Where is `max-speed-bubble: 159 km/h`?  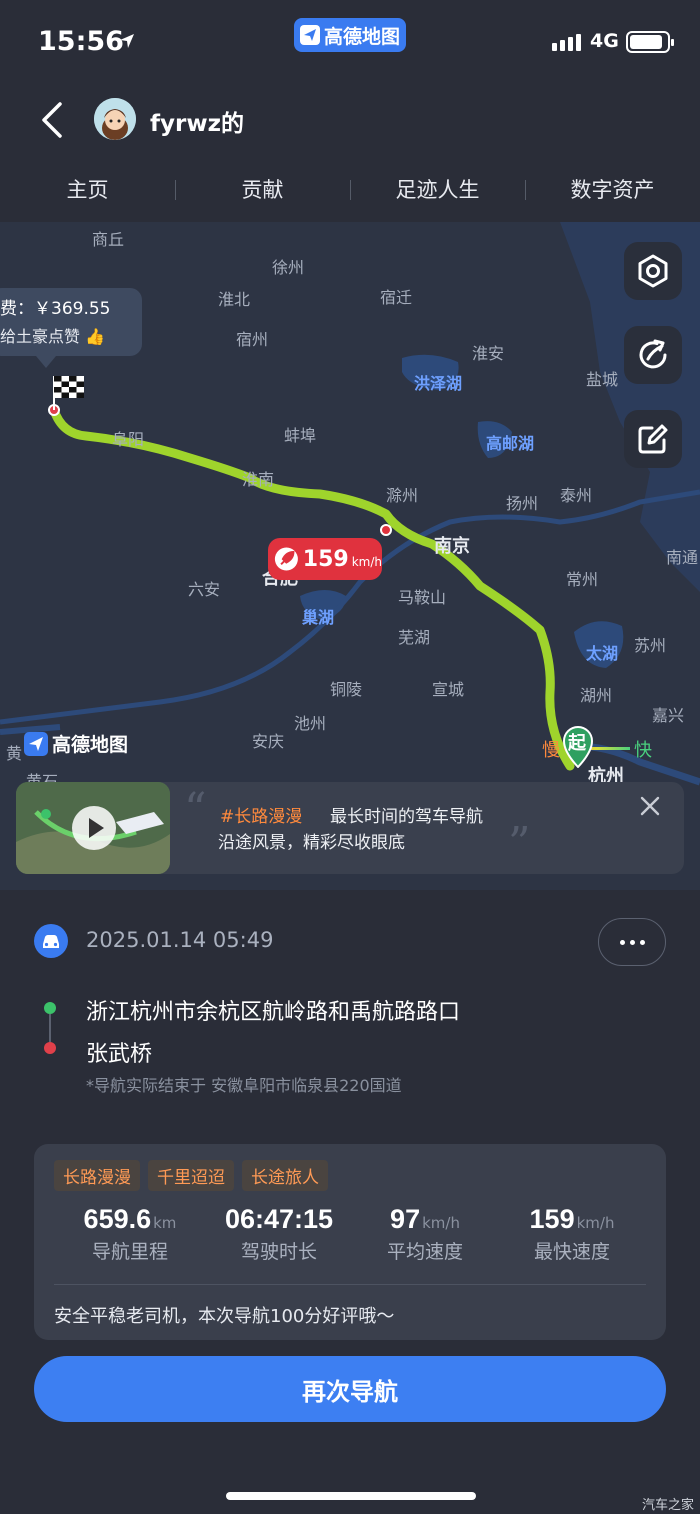 max-speed-bubble: 159 km/h is located at coordinates (325, 559).